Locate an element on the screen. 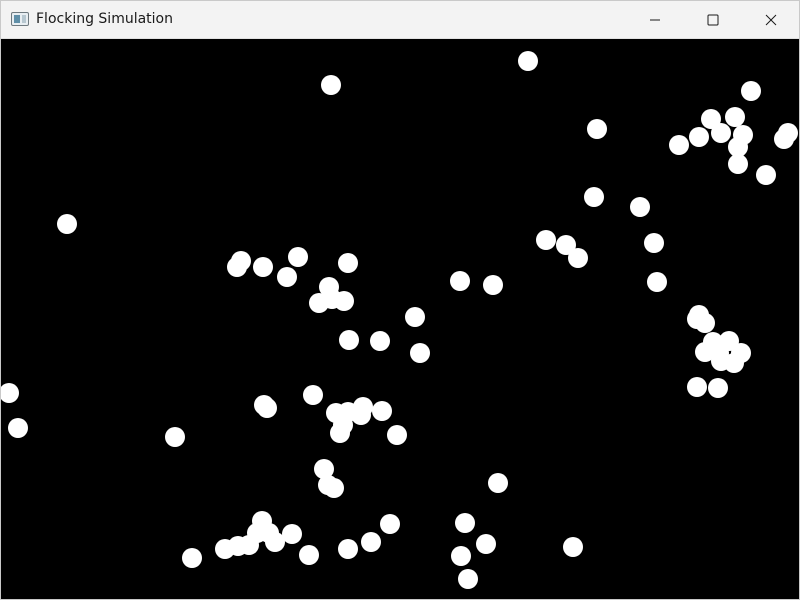  maximize-button is located at coordinates (713, 19).